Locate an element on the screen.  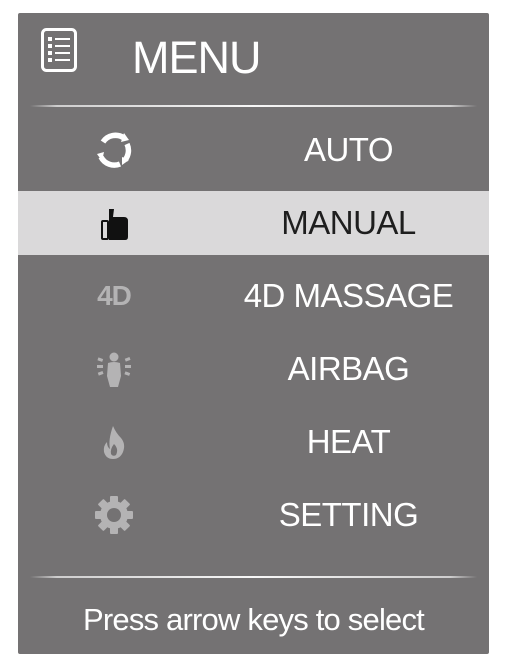
thumbs-up-icon is located at coordinates (114, 223).